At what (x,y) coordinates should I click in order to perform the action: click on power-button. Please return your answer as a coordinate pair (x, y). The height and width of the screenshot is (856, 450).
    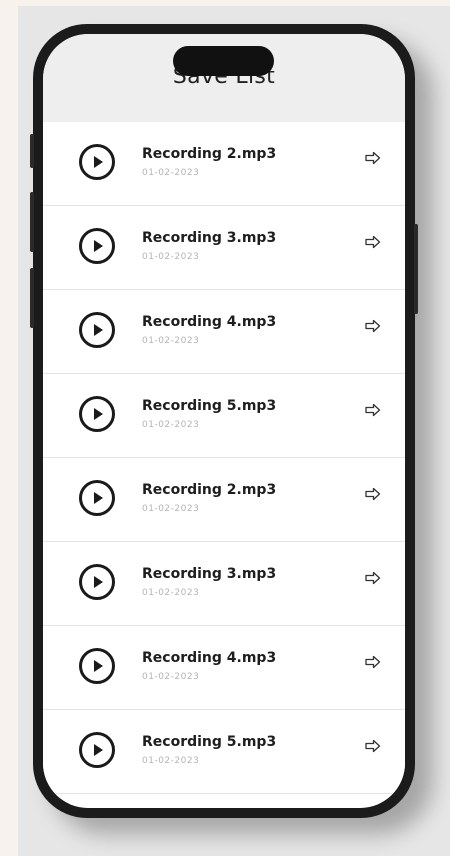
    Looking at the image, I should click on (416, 269).